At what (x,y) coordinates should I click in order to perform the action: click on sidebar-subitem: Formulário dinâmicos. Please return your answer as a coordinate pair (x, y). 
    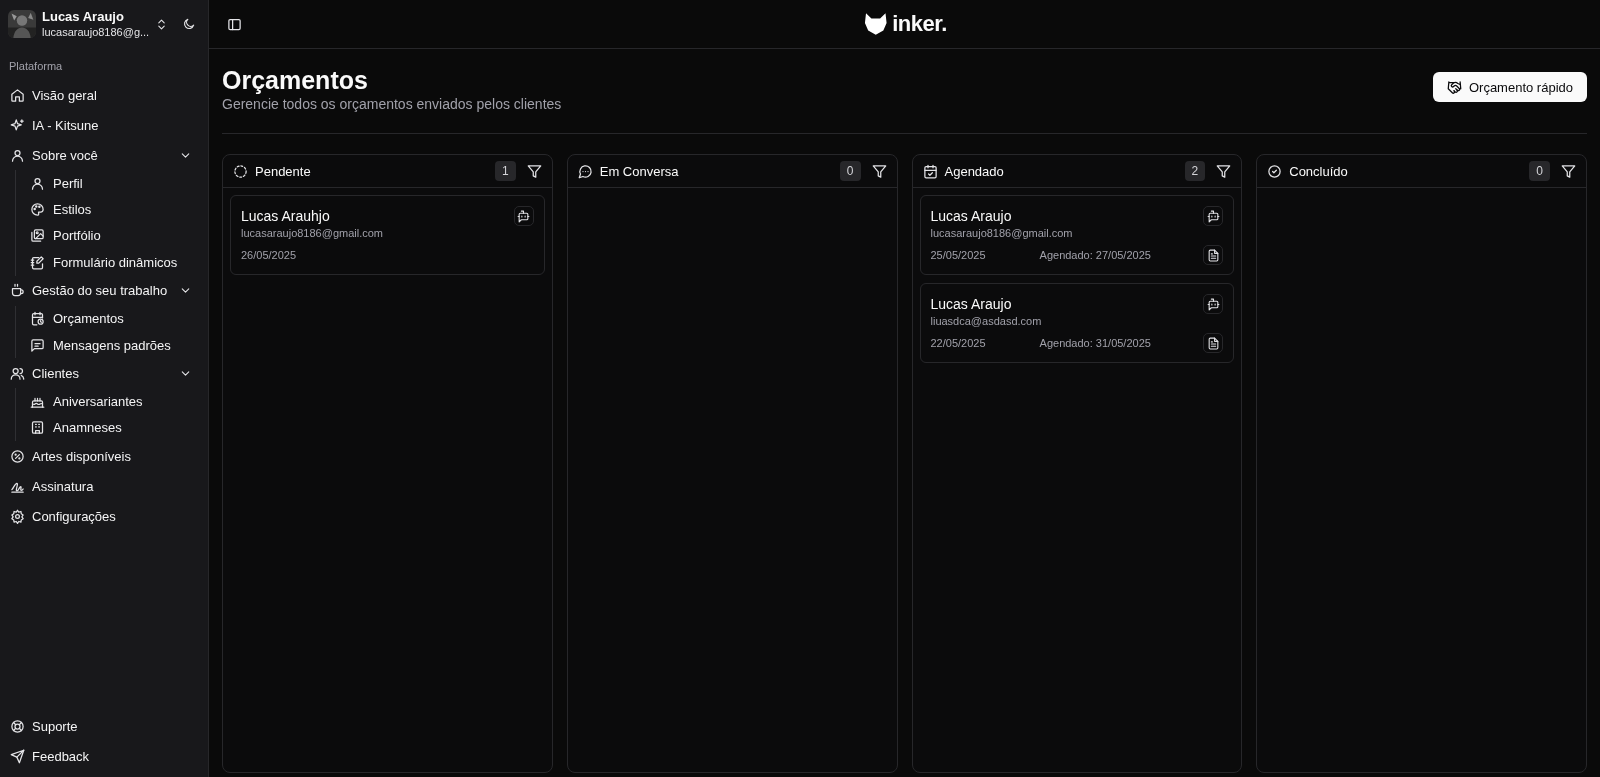
    Looking at the image, I should click on (114, 262).